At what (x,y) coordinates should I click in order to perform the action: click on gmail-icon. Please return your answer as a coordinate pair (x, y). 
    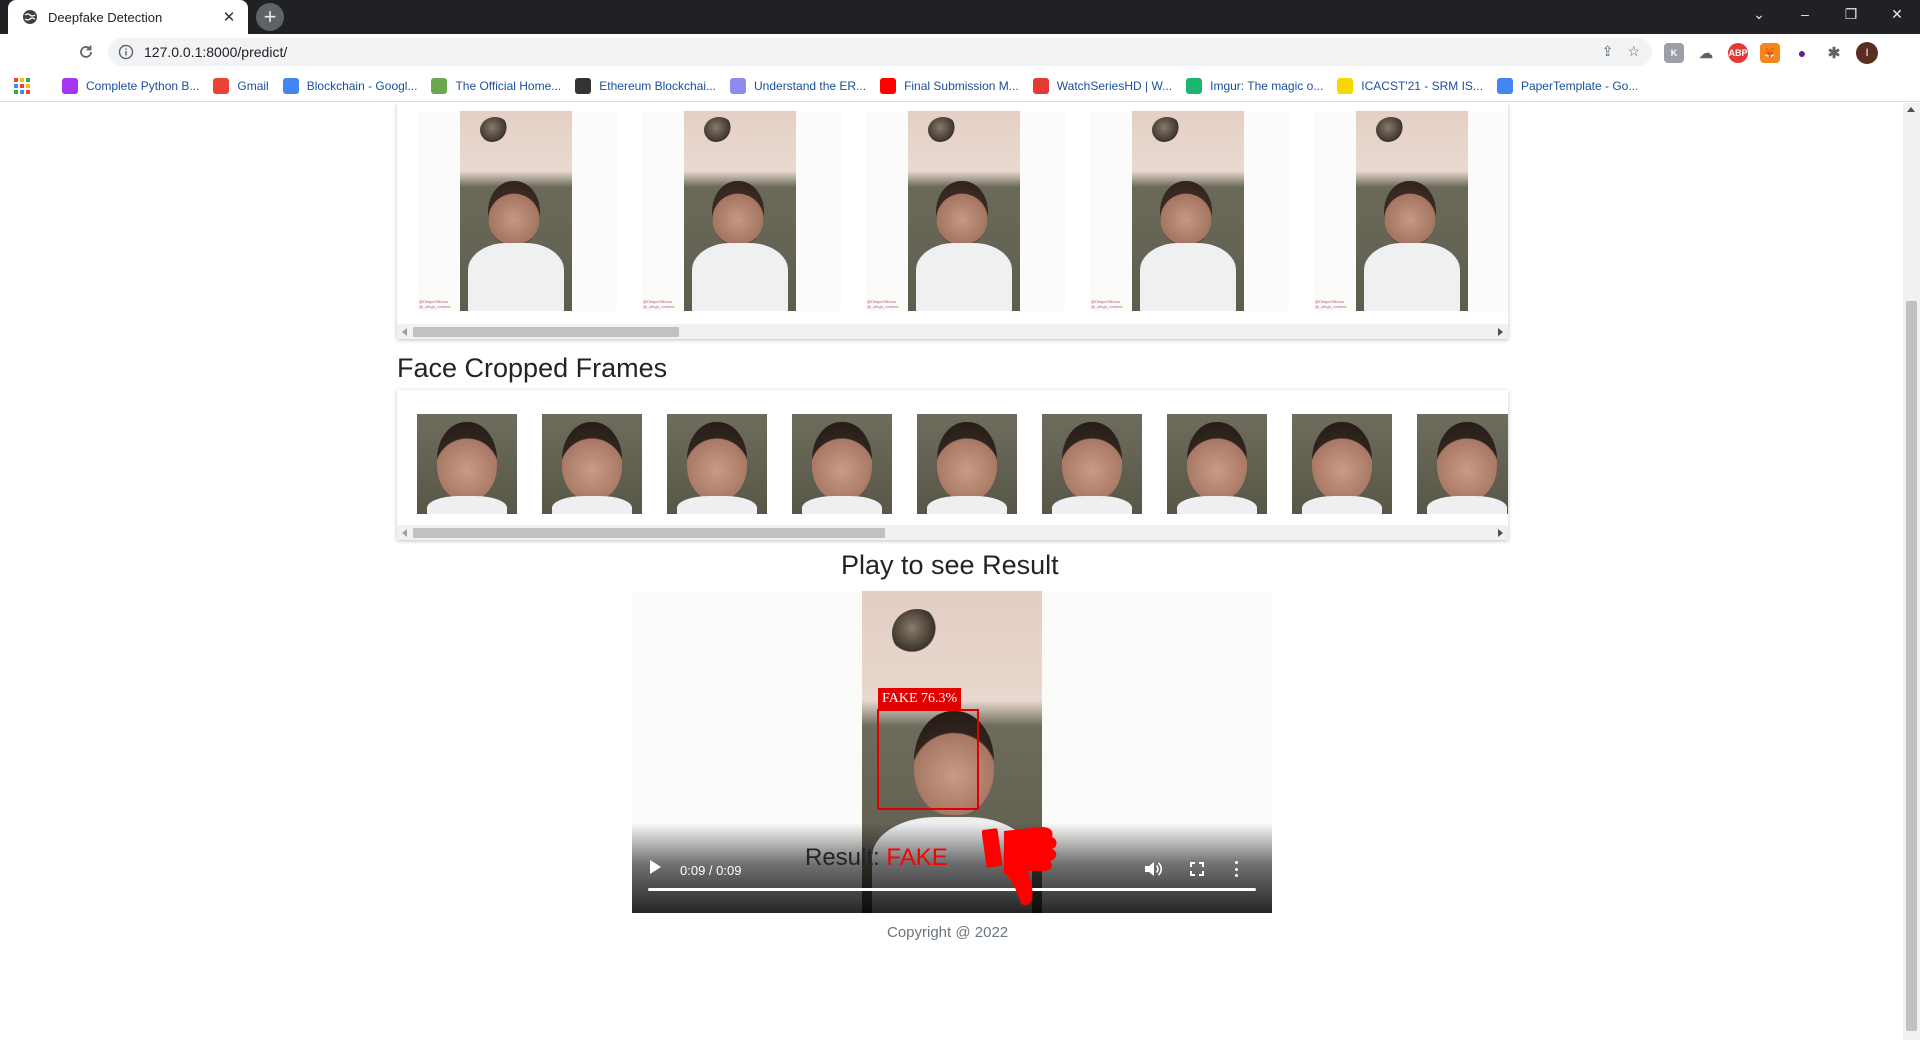
    Looking at the image, I should click on (221, 85).